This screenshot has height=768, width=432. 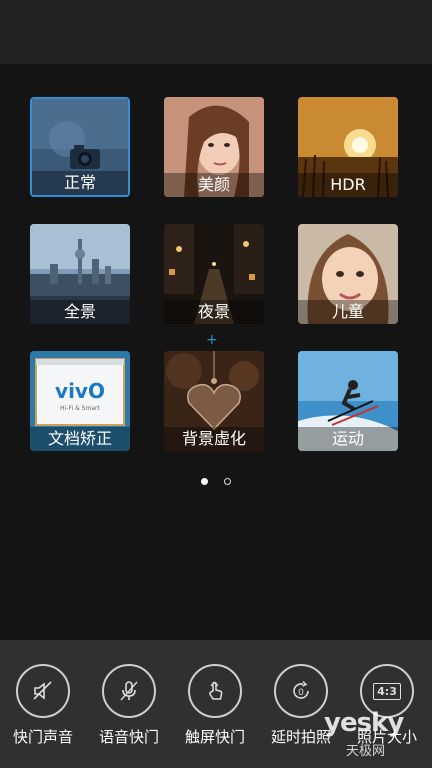 I want to click on voice-shutter-button: 语音快门, so click(x=129, y=705).